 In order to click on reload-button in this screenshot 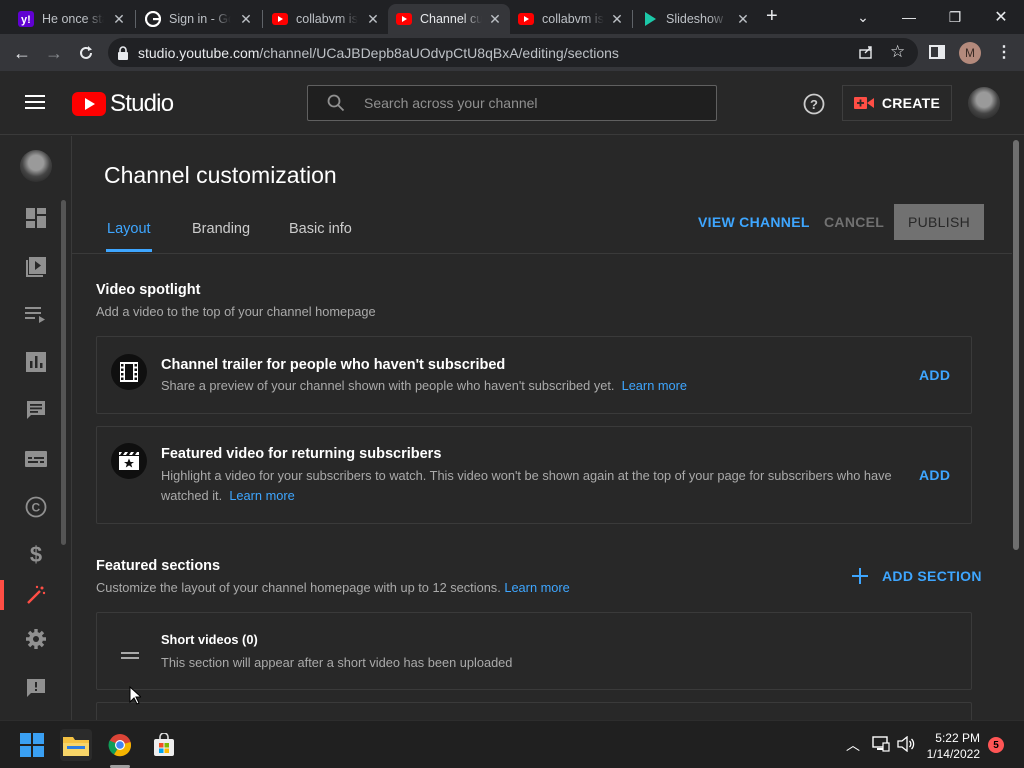, I will do `click(86, 53)`.